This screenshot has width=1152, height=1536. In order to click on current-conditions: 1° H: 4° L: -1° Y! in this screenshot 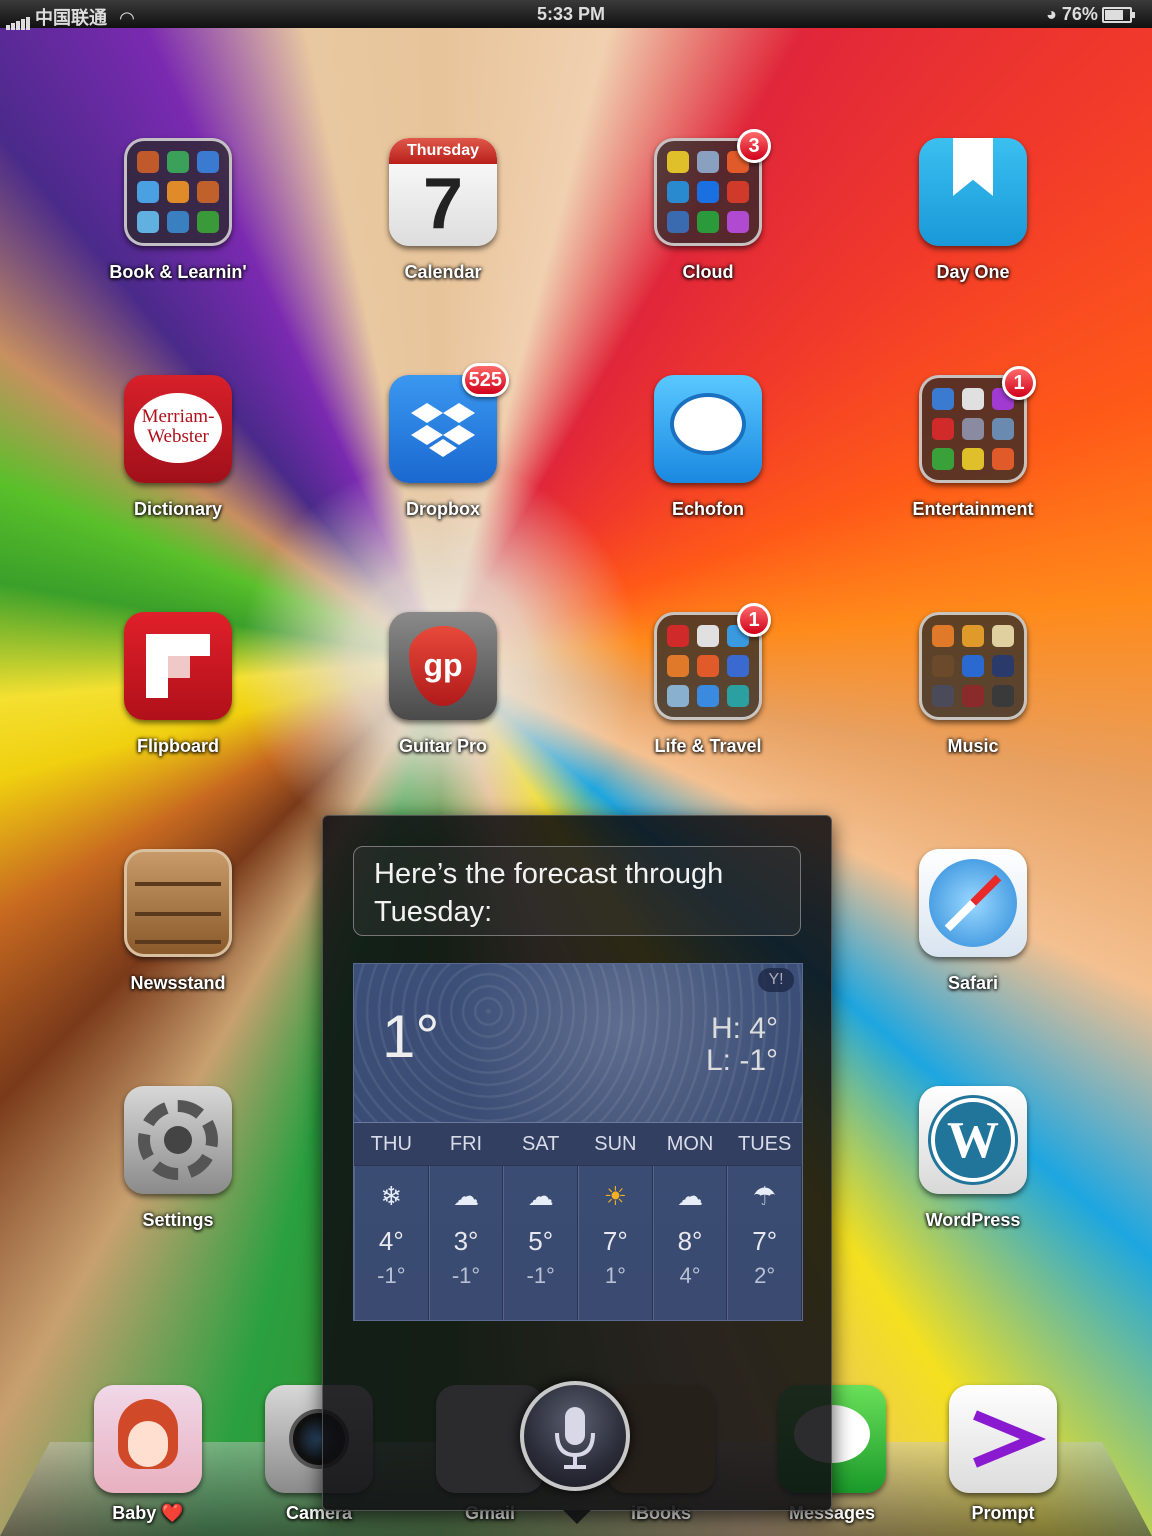, I will do `click(578, 1043)`.